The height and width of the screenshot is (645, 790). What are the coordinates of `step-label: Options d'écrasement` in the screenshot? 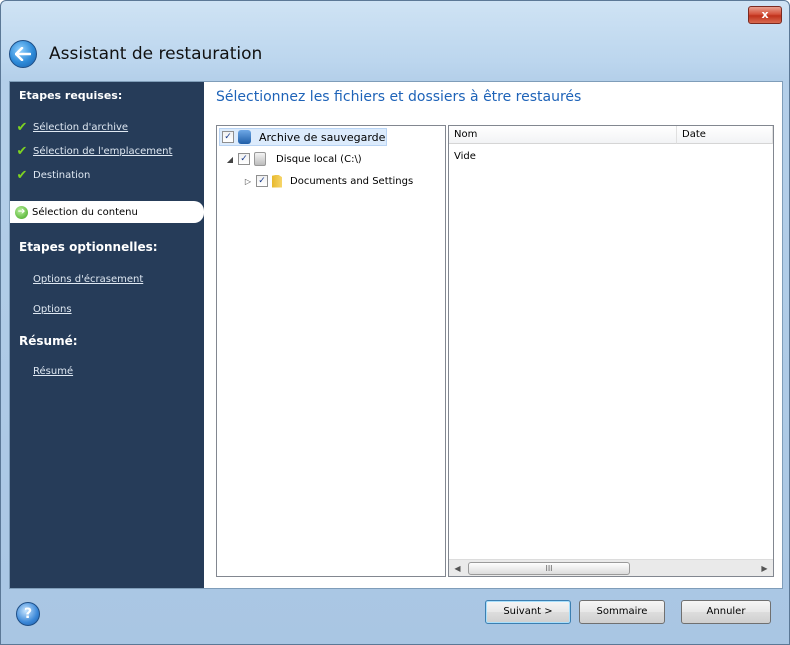 It's located at (88, 279).